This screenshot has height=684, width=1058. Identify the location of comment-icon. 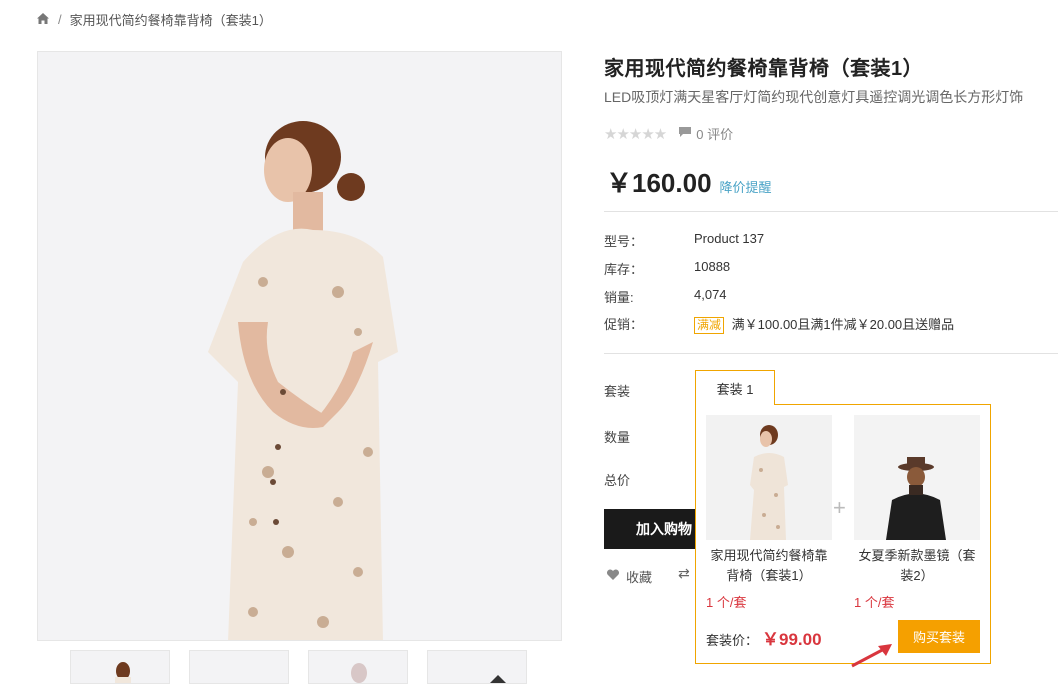
(685, 133).